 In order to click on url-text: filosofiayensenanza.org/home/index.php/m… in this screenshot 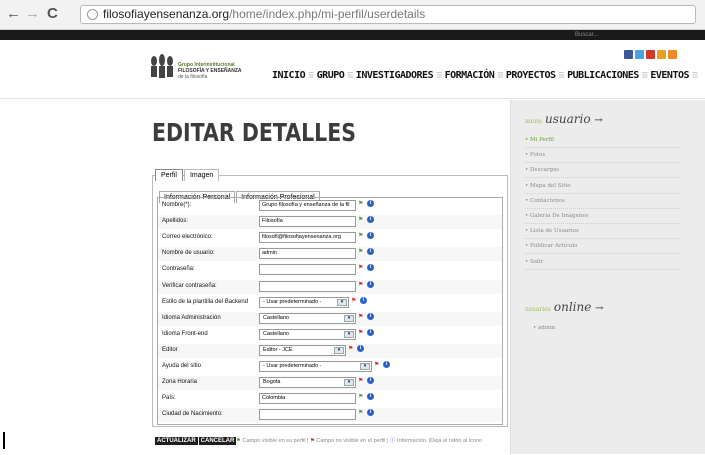, I will do `click(264, 14)`.